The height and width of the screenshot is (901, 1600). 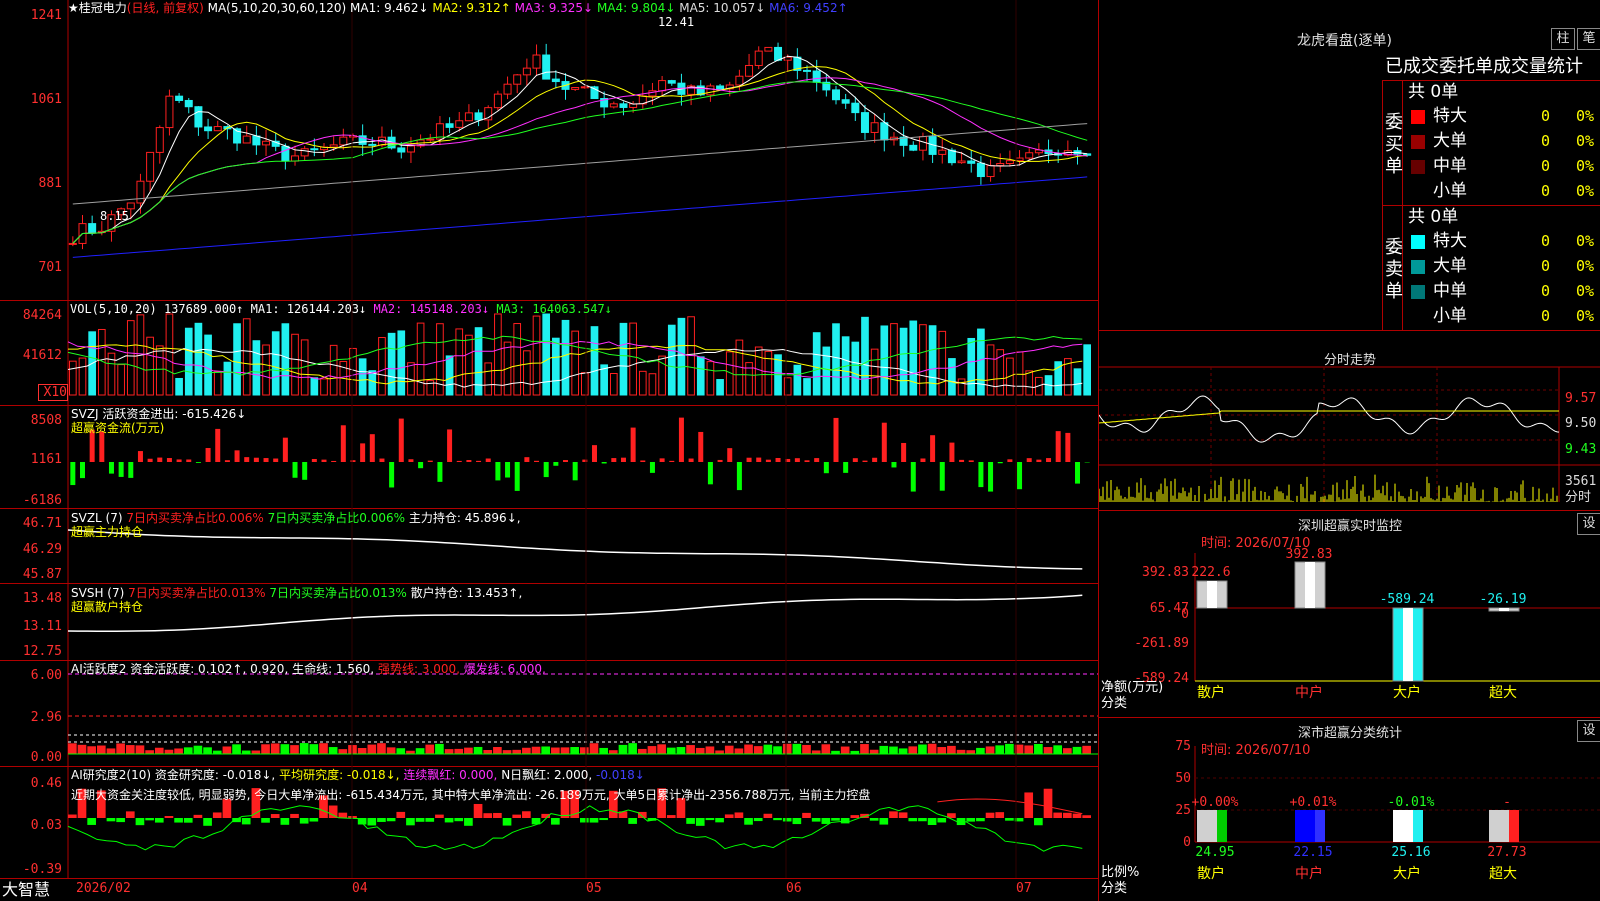 I want to click on bar-mode-button: 柱, so click(x=1563, y=39).